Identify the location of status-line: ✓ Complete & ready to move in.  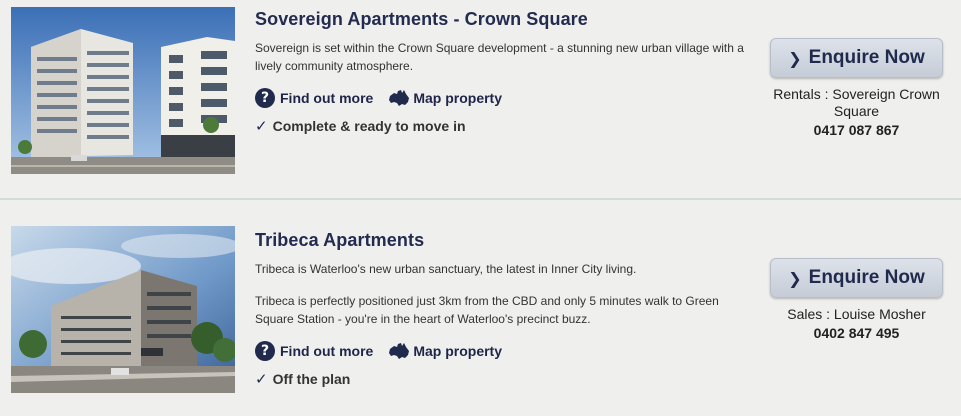
(502, 126).